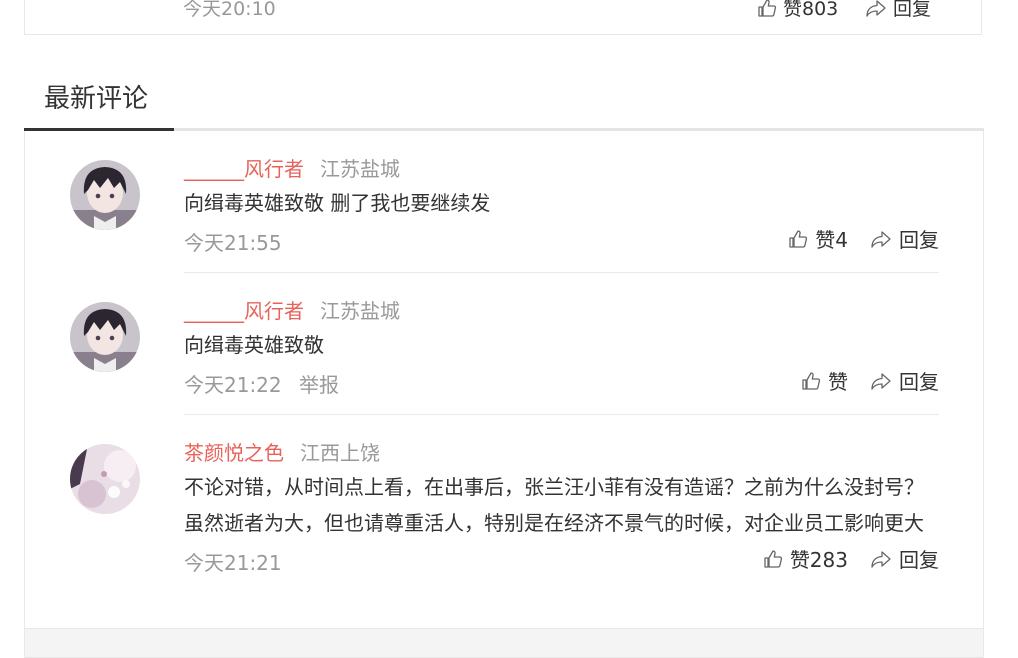  Describe the element at coordinates (337, 203) in the screenshot. I see `comment-text: 向缉毒英雄致敬 删了我也要继续发` at that location.